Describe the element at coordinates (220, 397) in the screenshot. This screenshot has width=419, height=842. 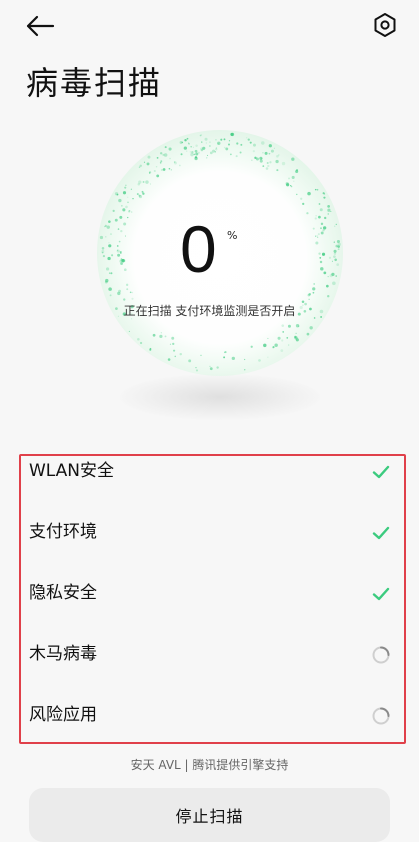
I see `orb-shadow` at that location.